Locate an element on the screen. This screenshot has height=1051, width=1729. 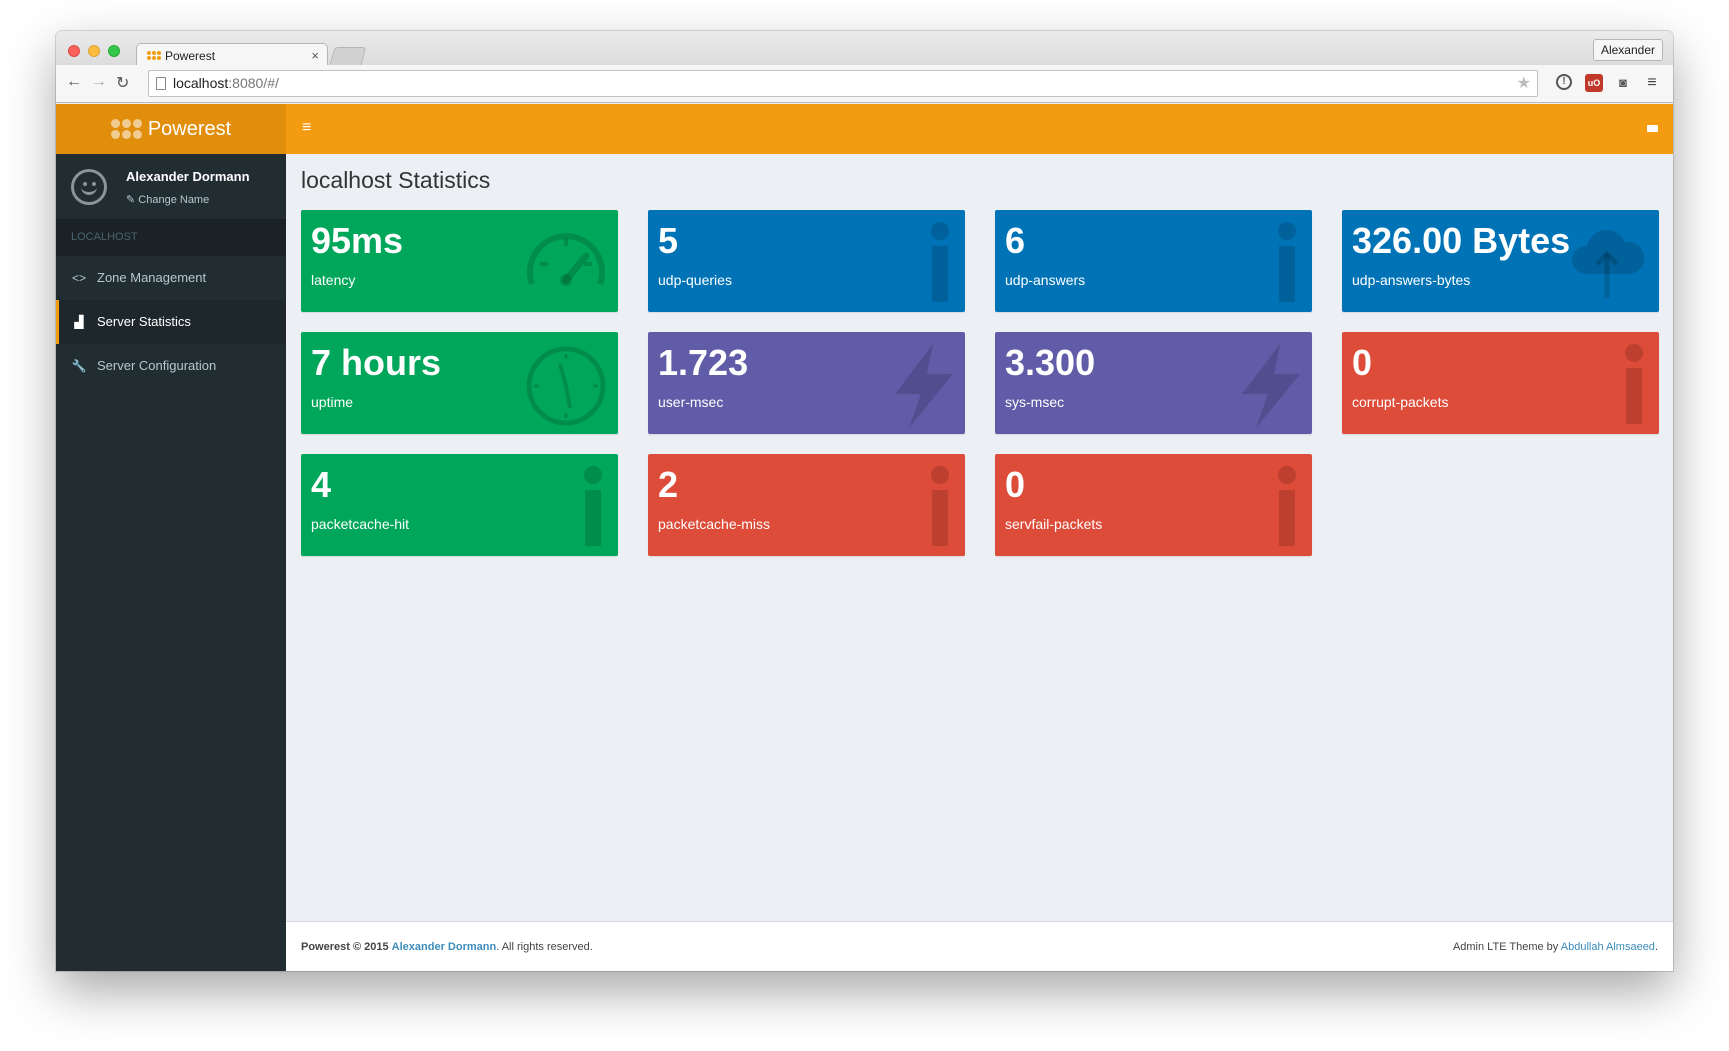
new-tab-button is located at coordinates (348, 56).